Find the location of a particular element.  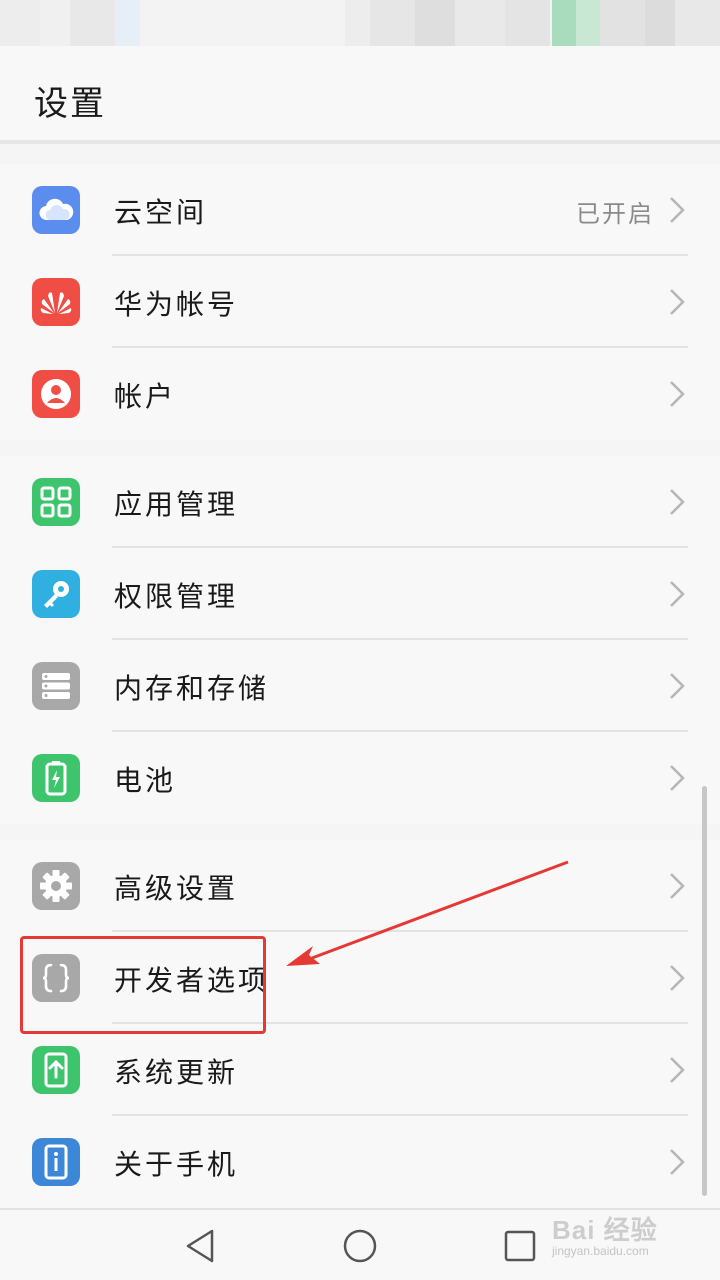

gear-icon is located at coordinates (56, 886).